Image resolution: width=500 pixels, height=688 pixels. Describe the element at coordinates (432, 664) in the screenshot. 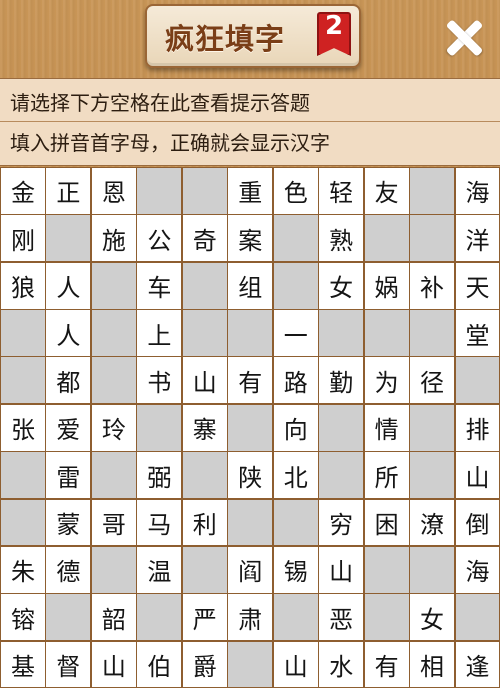

I see `grid-cell: 相` at that location.